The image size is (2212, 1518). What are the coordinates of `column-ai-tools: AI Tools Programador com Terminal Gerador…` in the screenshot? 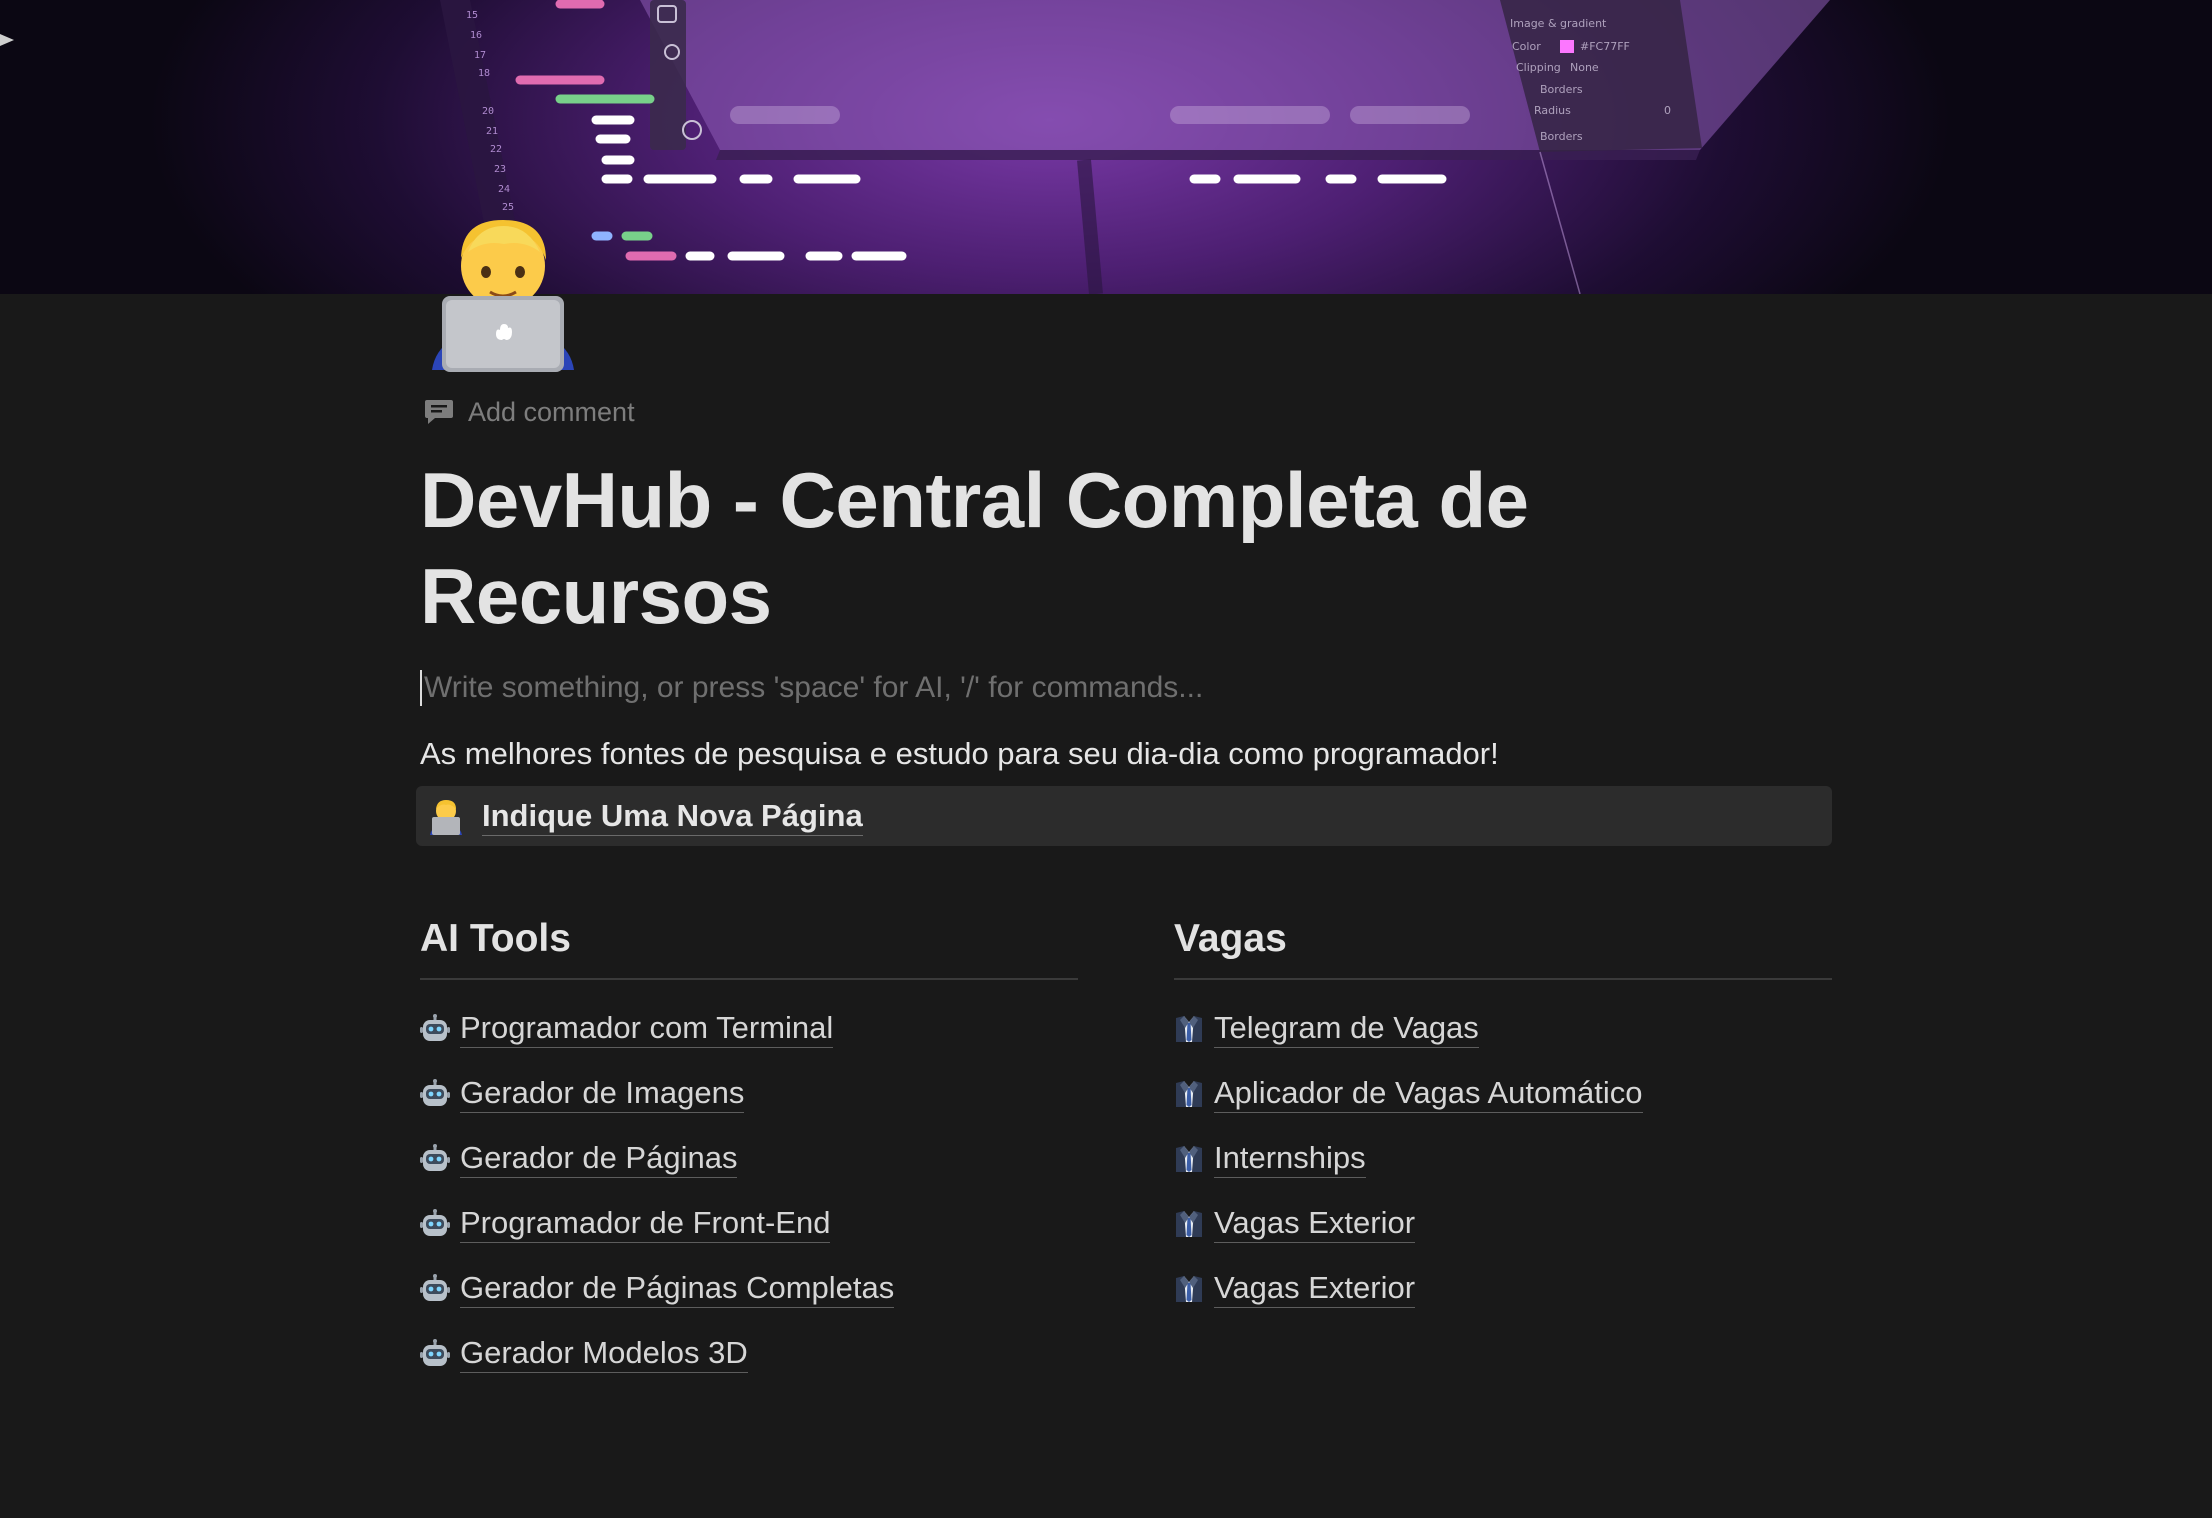 It's located at (749, 1146).